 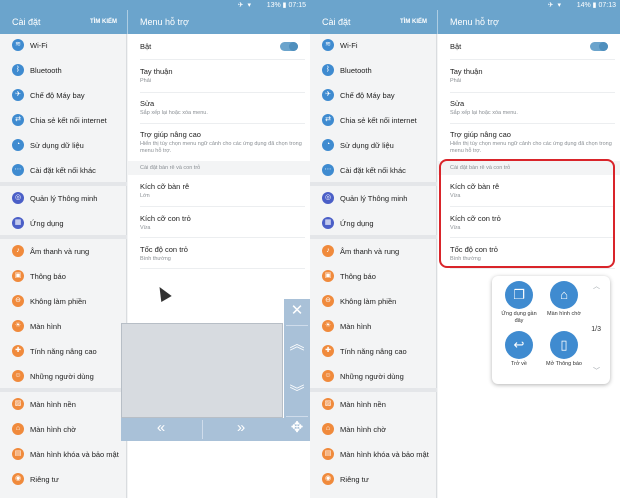 What do you see at coordinates (328, 404) in the screenshot?
I see `wallpaper-icon: ▨` at bounding box center [328, 404].